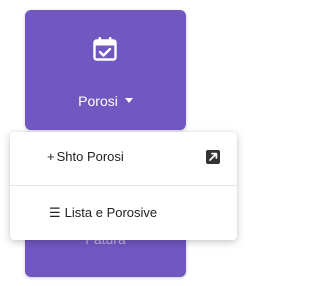 Image resolution: width=320 pixels, height=286 pixels. I want to click on external-link-icon, so click(213, 157).